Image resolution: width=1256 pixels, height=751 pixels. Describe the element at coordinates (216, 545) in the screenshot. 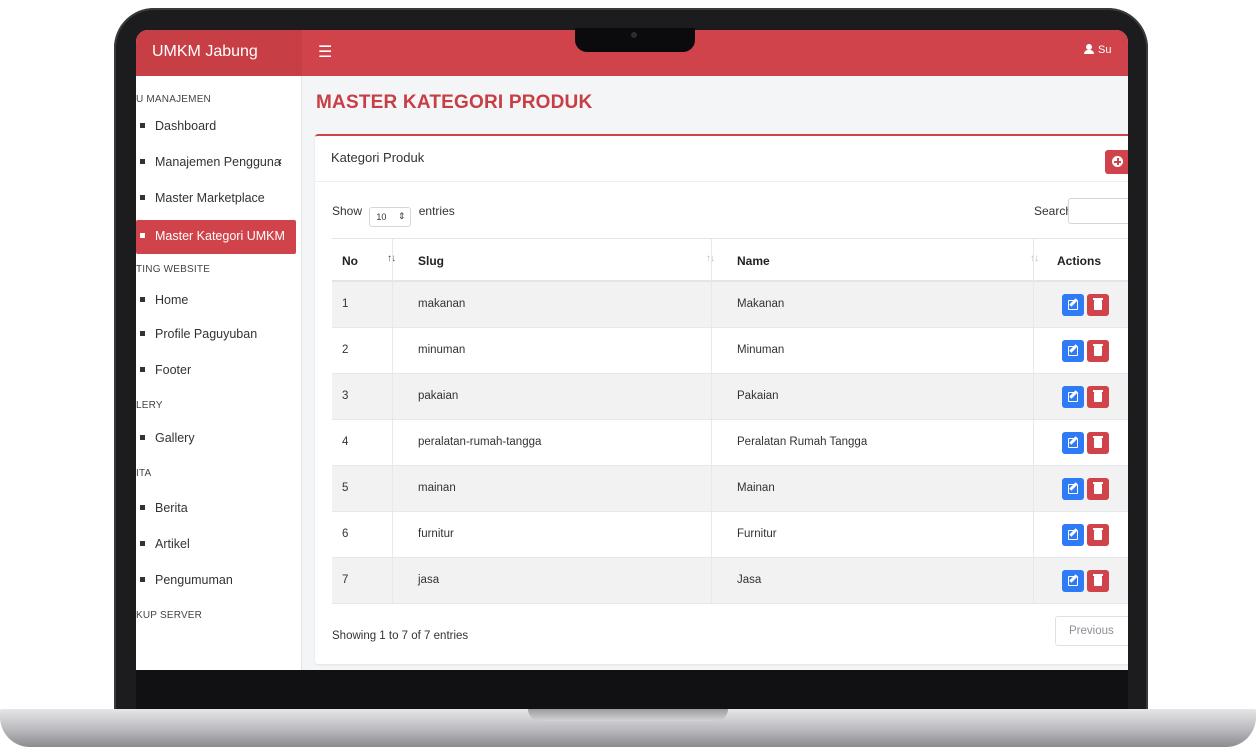

I see `sidebar-item-artikel: Artikel` at that location.